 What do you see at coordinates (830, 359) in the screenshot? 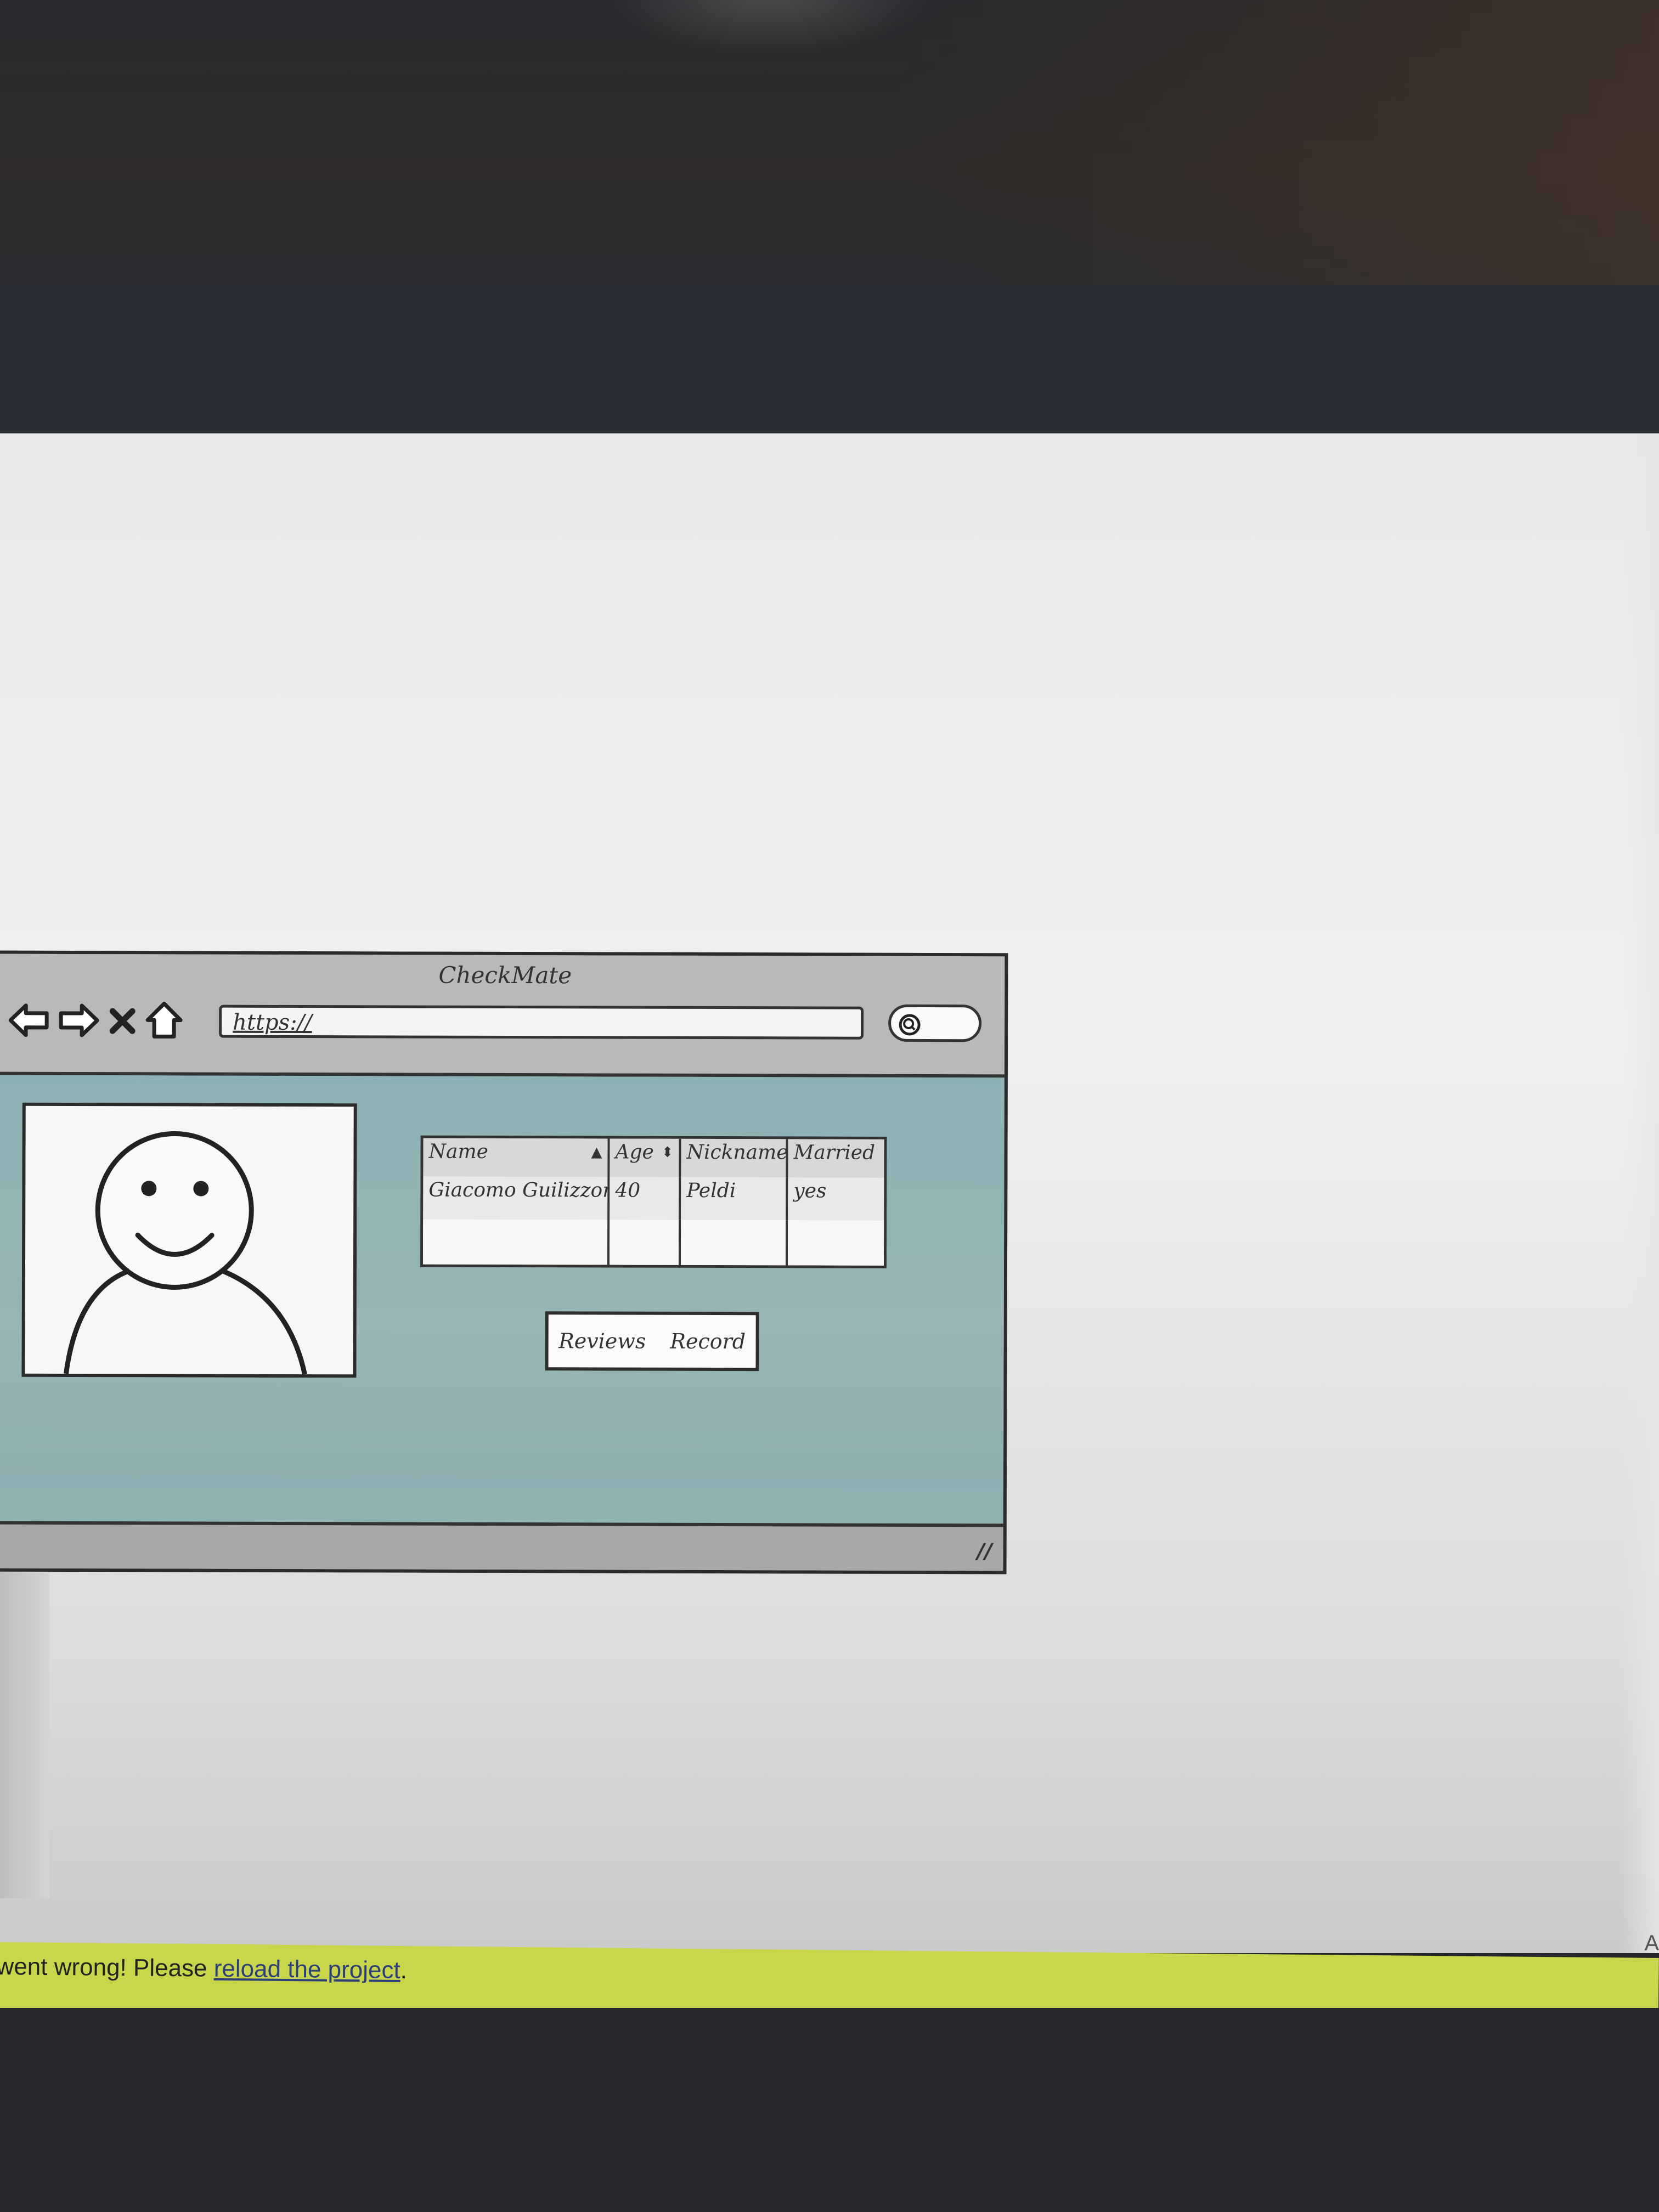
I see `screen-bezel` at bounding box center [830, 359].